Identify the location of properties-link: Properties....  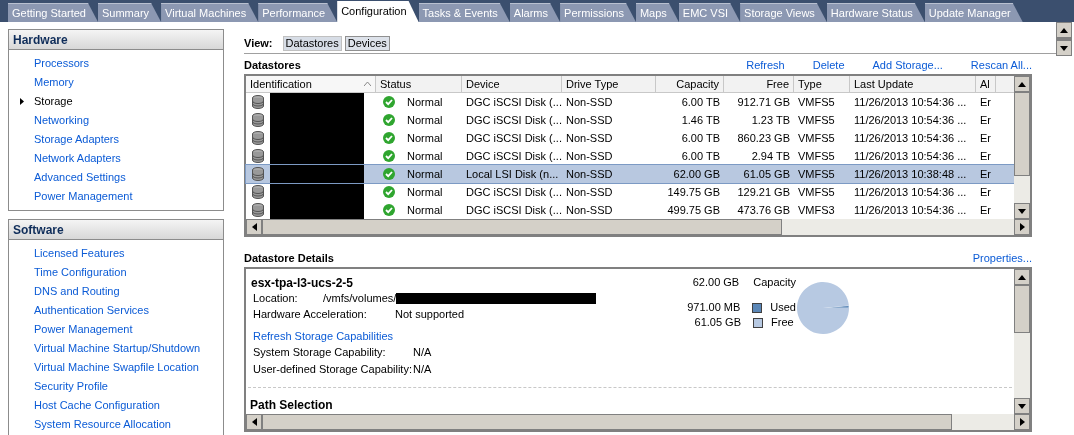
(1002, 258).